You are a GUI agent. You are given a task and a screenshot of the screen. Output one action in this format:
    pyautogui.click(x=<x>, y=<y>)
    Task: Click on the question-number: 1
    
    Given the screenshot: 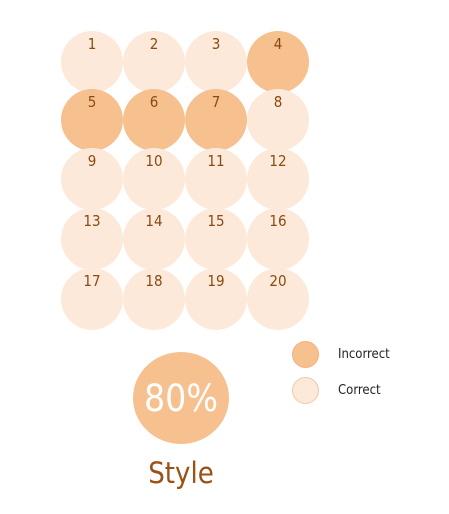 What is the action you would take?
    pyautogui.click(x=92, y=44)
    